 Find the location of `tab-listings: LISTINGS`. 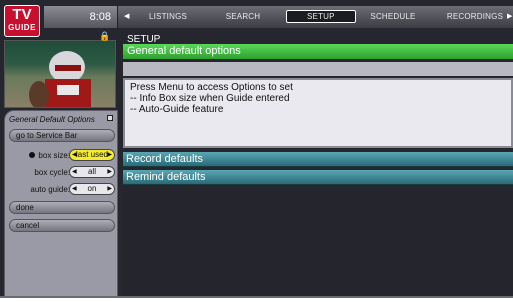

tab-listings: LISTINGS is located at coordinates (168, 17).